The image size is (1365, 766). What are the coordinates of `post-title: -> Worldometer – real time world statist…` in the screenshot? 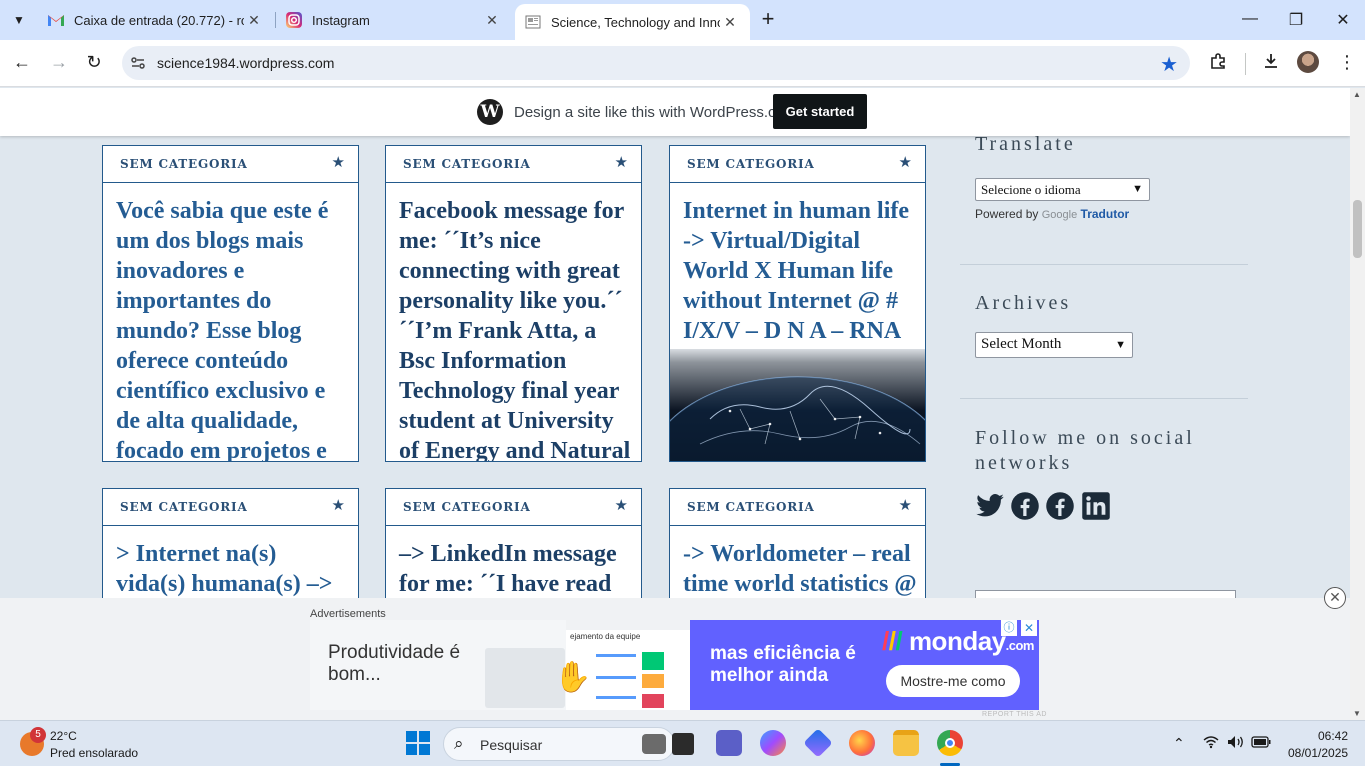 It's located at (800, 568).